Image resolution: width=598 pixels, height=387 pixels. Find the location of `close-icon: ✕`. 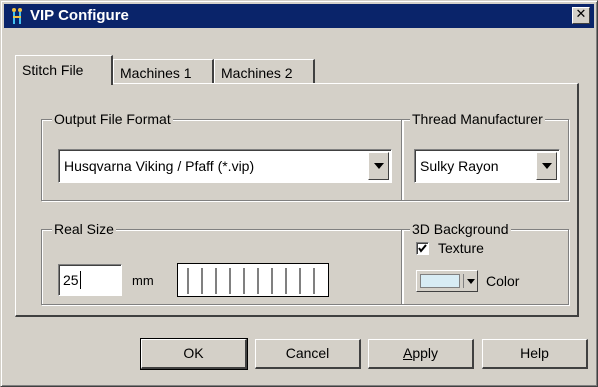

close-icon: ✕ is located at coordinates (581, 14).